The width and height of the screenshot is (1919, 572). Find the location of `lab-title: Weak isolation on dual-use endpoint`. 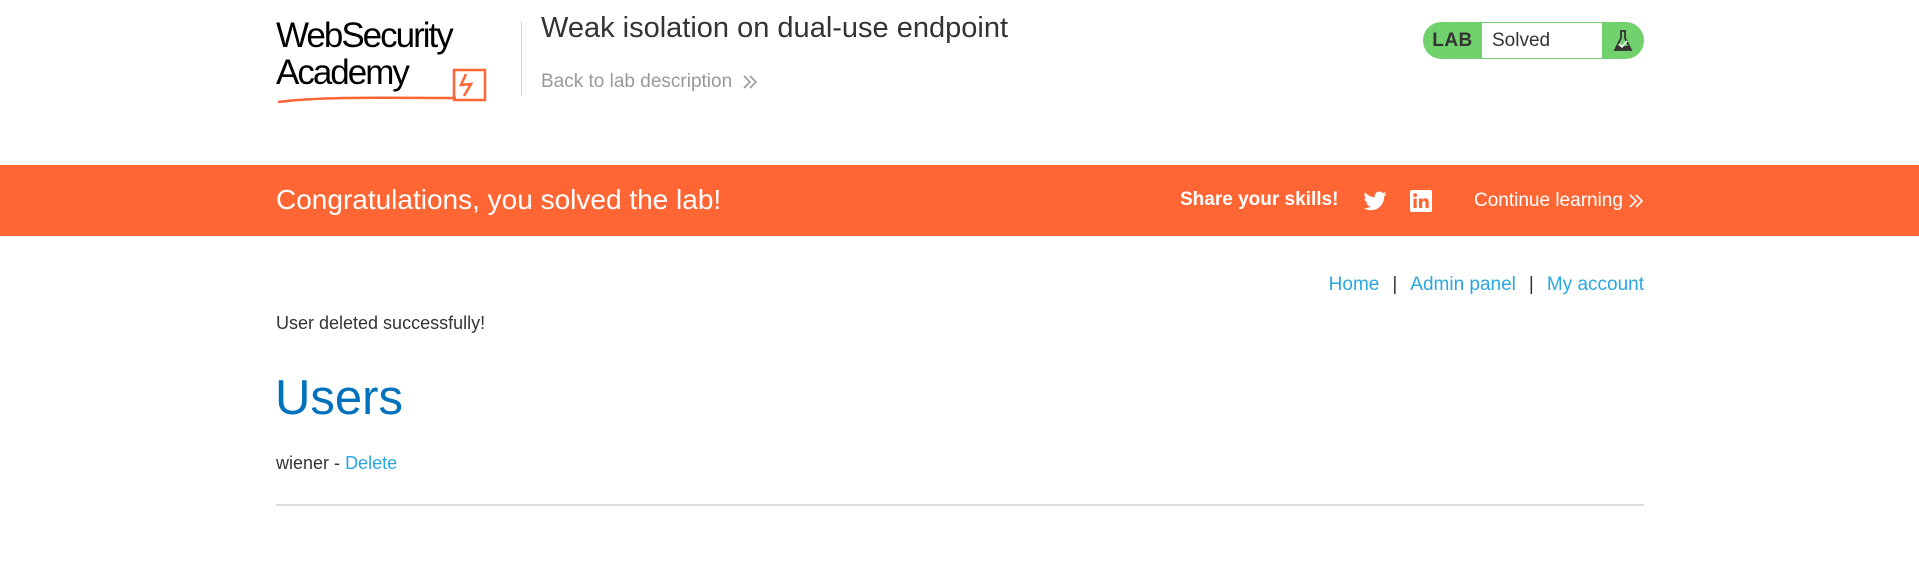

lab-title: Weak isolation on dual-use endpoint is located at coordinates (775, 28).